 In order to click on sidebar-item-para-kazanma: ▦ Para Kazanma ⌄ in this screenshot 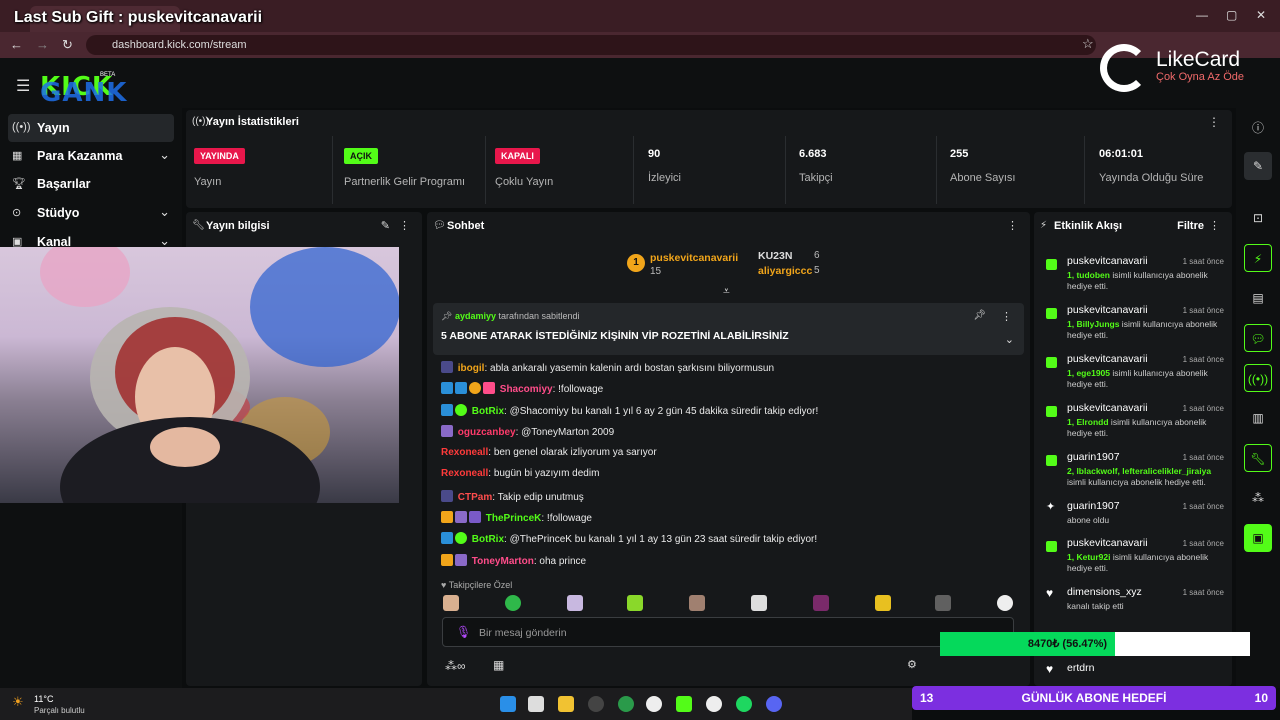, I will do `click(91, 156)`.